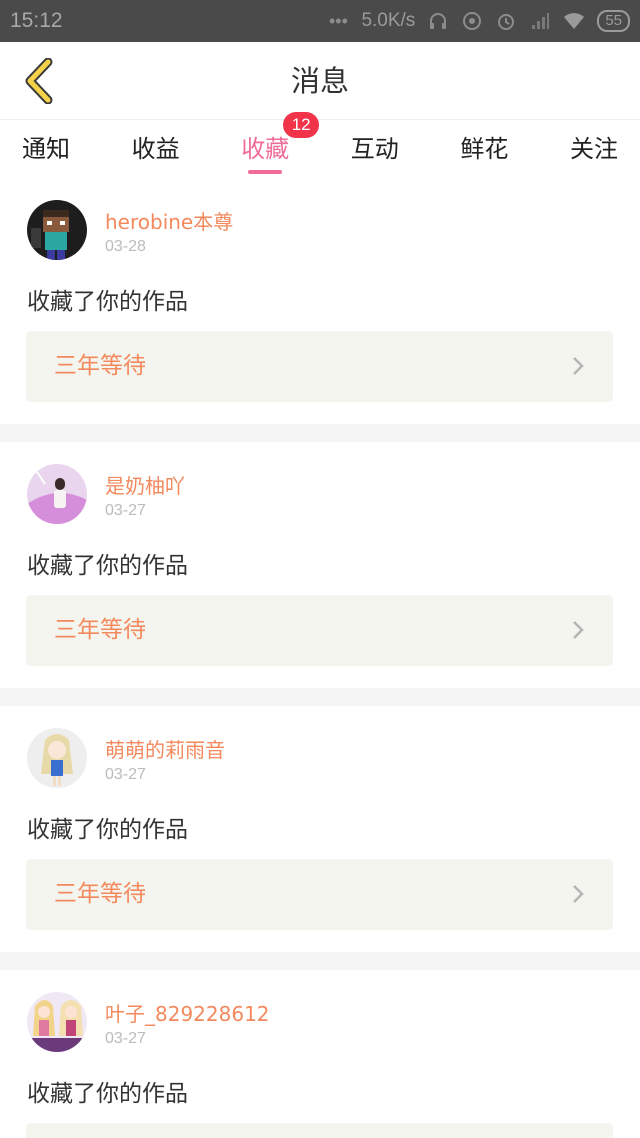  Describe the element at coordinates (169, 220) in the screenshot. I see `user-name: herobine本尊` at that location.